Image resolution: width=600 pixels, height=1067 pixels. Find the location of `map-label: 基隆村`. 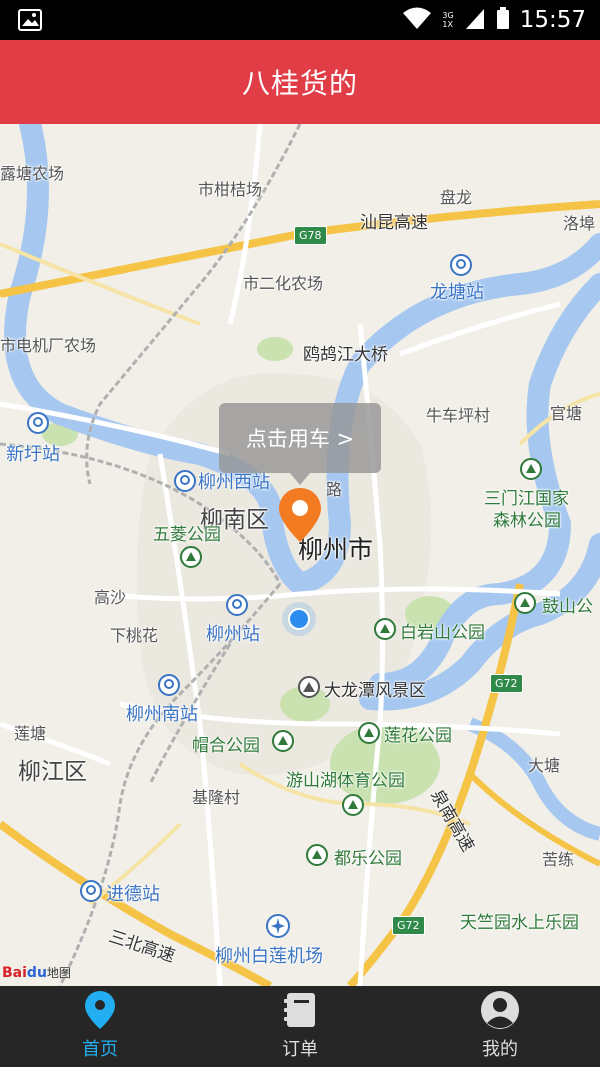

map-label: 基隆村 is located at coordinates (216, 797).